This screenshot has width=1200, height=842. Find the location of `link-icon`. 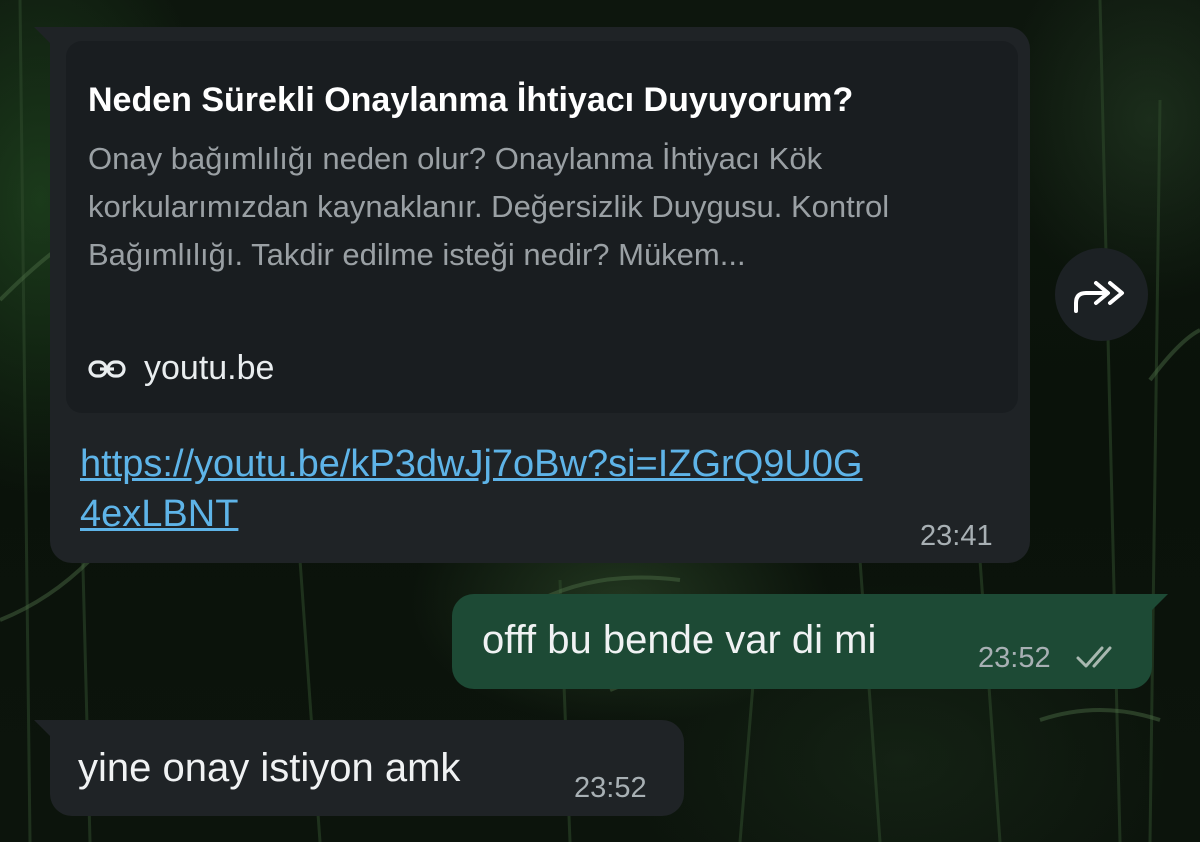

link-icon is located at coordinates (107, 368).